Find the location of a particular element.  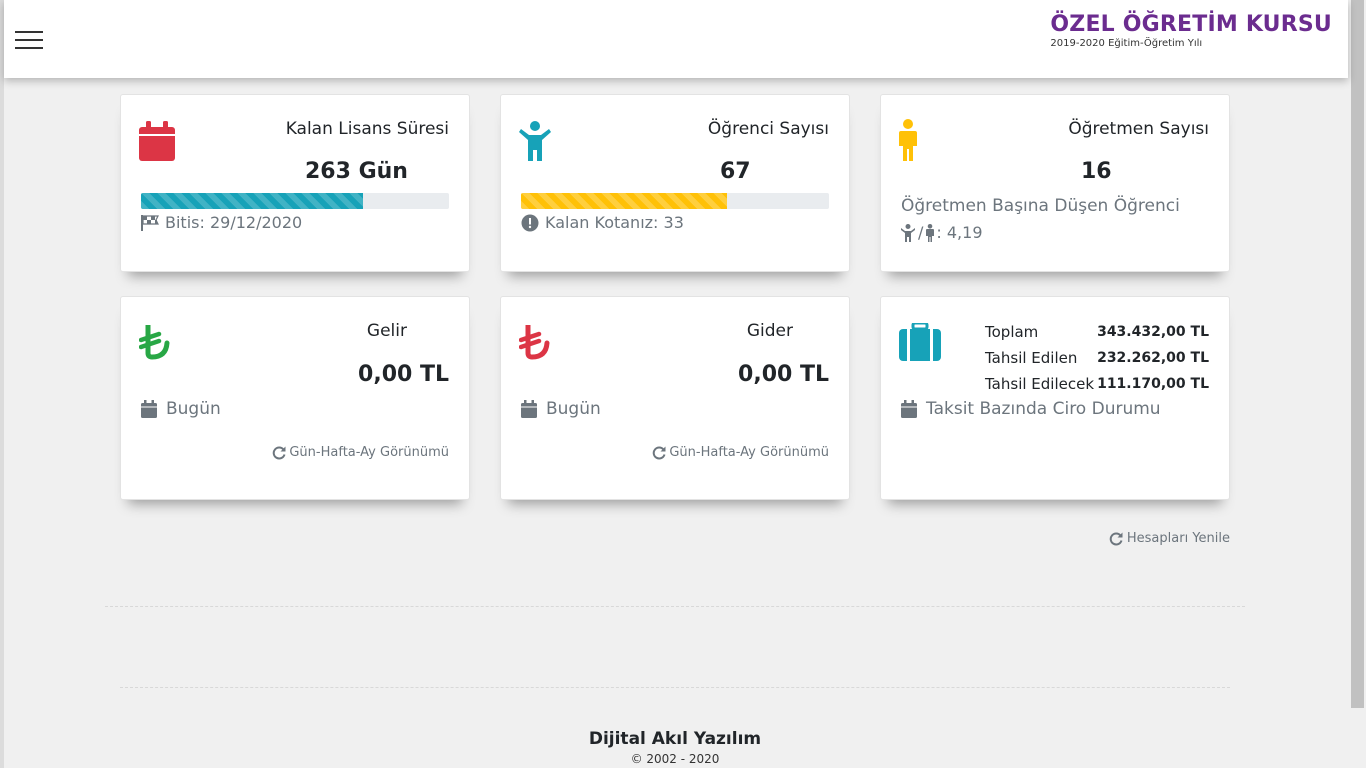

income-period: Bugün is located at coordinates (181, 409).